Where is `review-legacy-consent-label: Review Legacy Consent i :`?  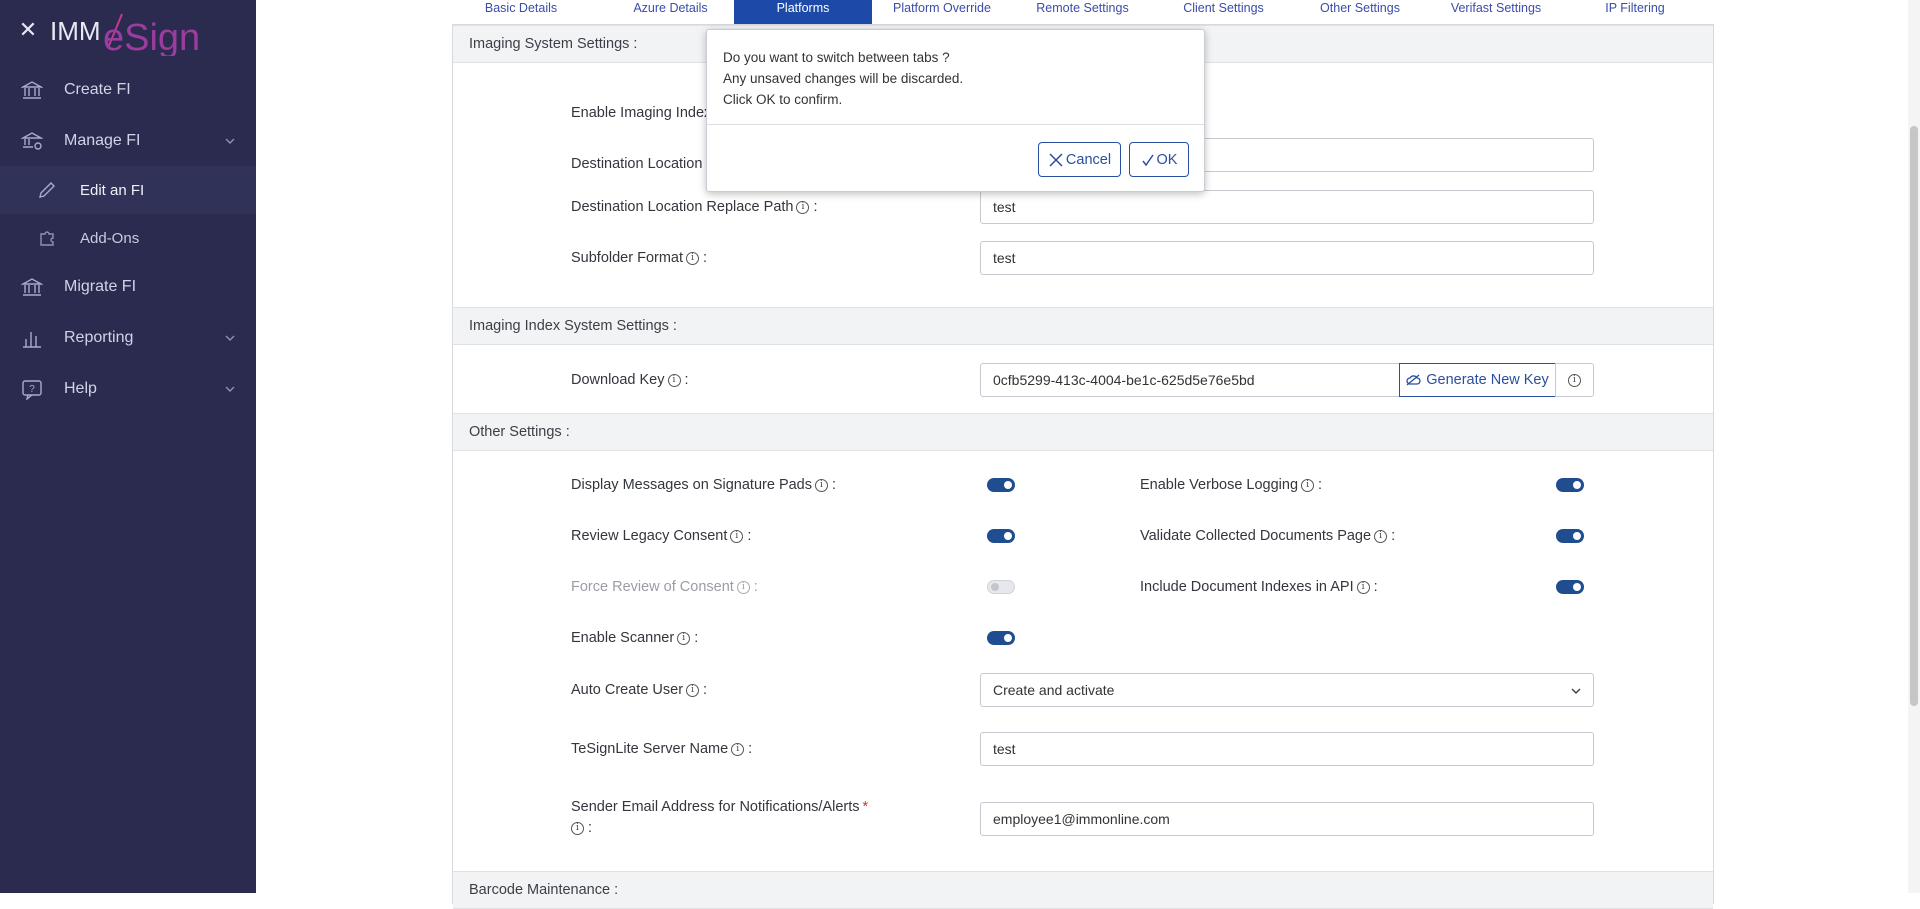
review-legacy-consent-label: Review Legacy Consent i : is located at coordinates (661, 536).